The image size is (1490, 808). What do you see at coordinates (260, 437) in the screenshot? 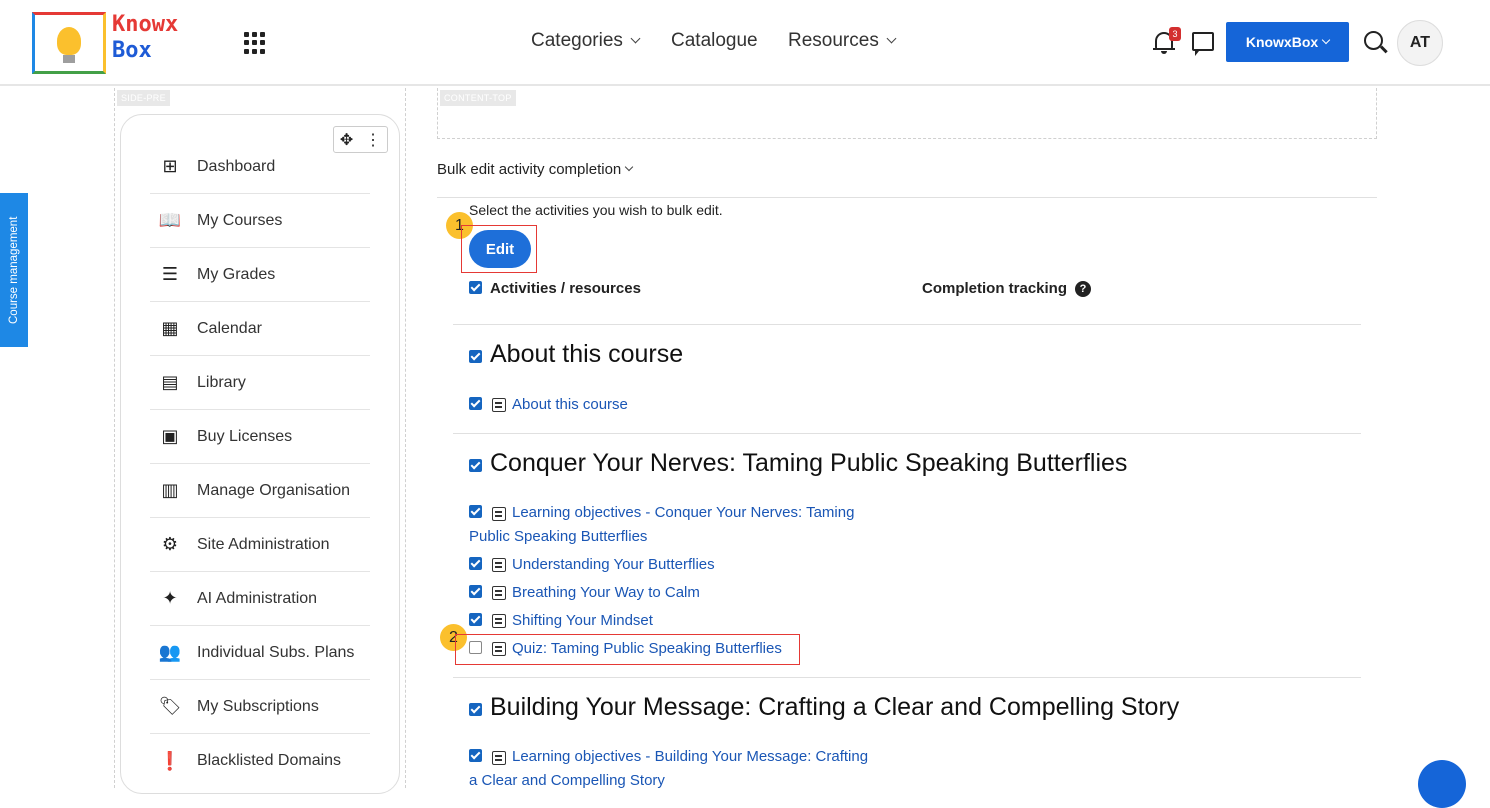
I see `sidebar-item-buy-licenses: ▣ Buy Licenses` at bounding box center [260, 437].